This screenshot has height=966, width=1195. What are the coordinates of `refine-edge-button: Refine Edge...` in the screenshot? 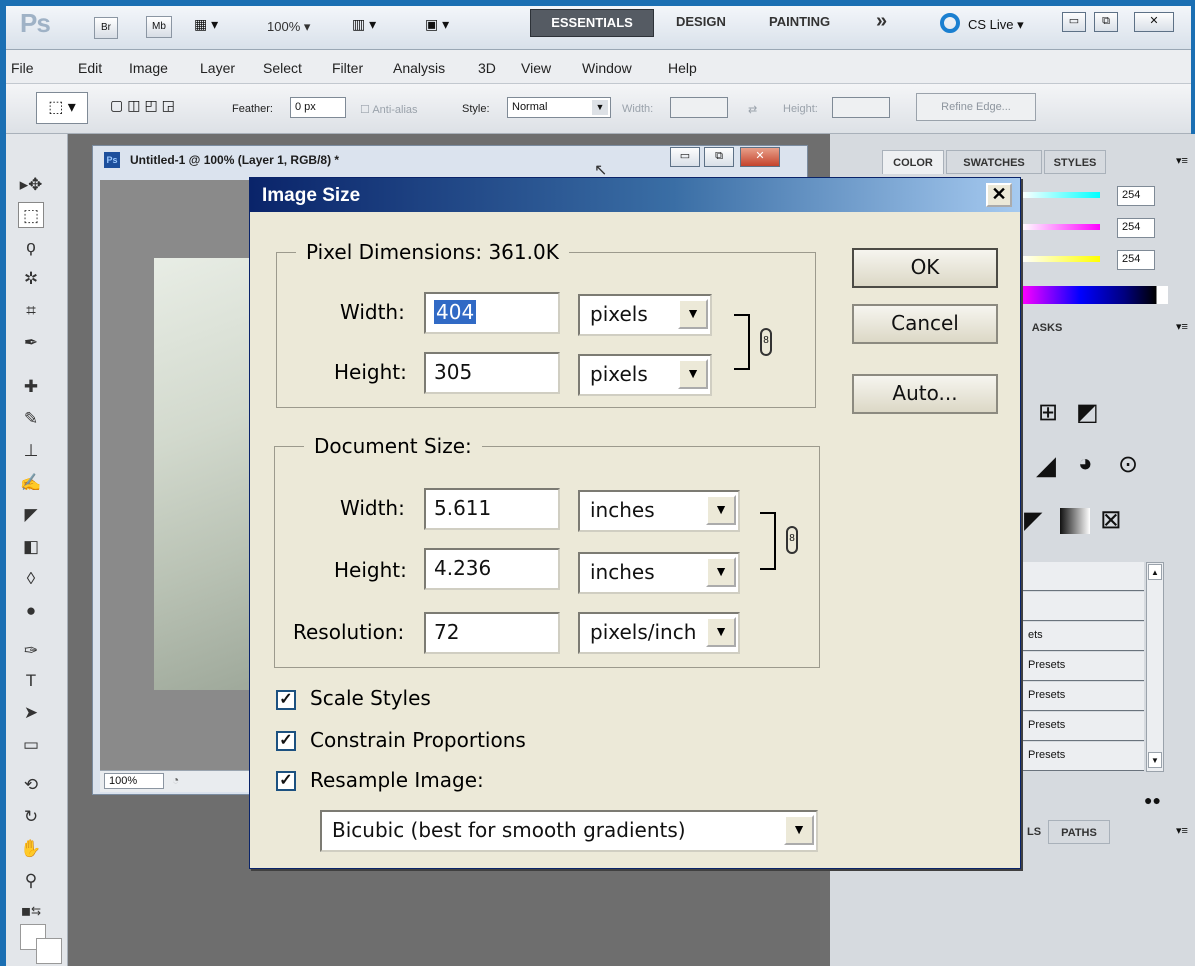 It's located at (976, 107).